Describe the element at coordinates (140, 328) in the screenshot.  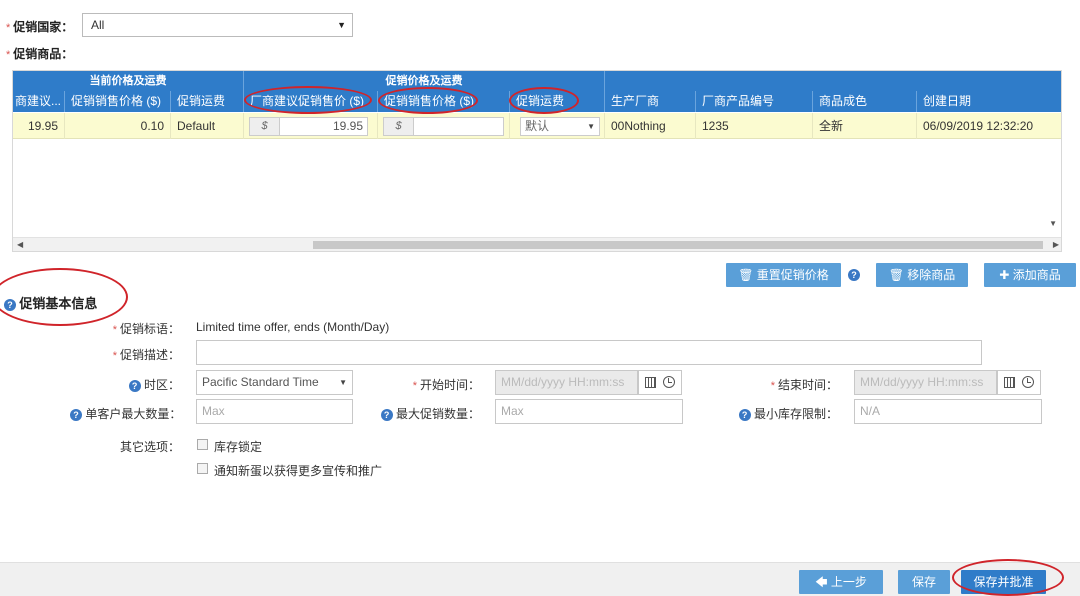
I see `promo-title-label: *促销标语：` at that location.